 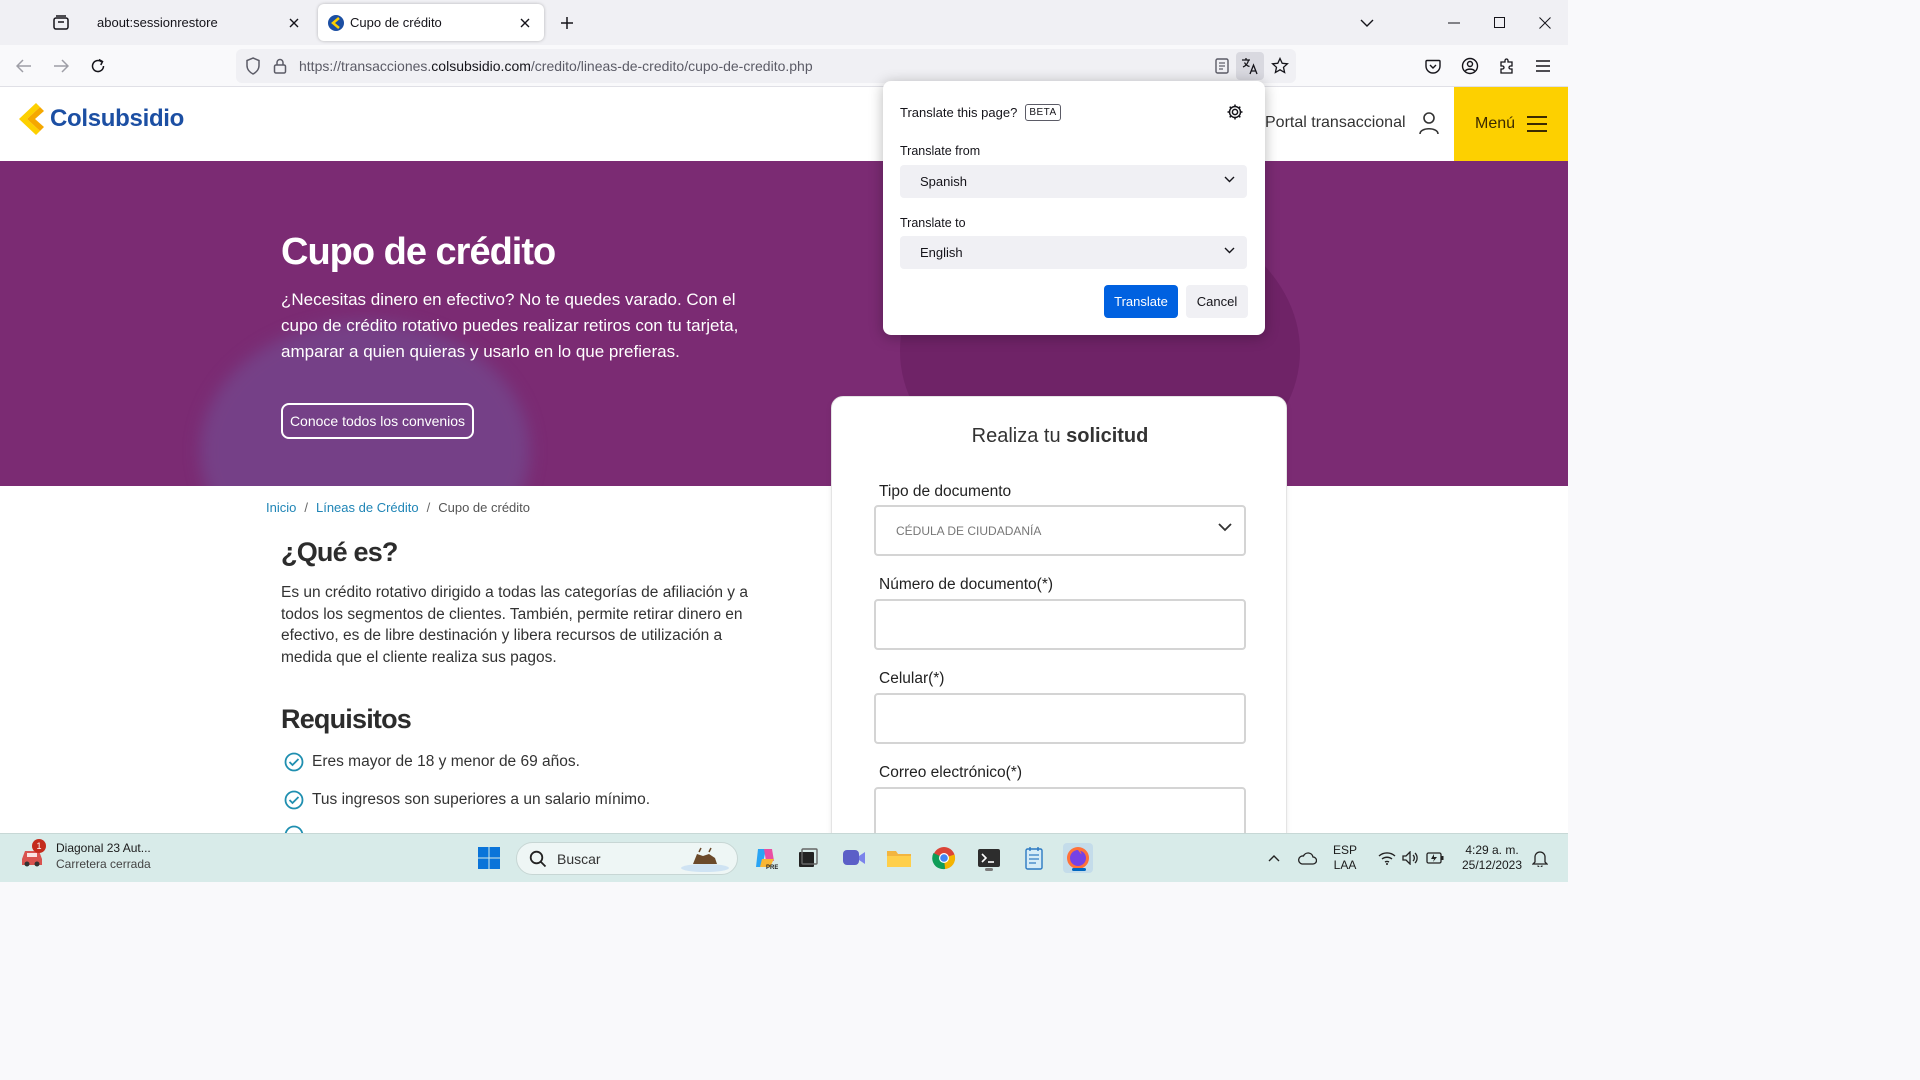 I want to click on colsubsidio-logo: Colsubsidio, so click(x=101, y=119).